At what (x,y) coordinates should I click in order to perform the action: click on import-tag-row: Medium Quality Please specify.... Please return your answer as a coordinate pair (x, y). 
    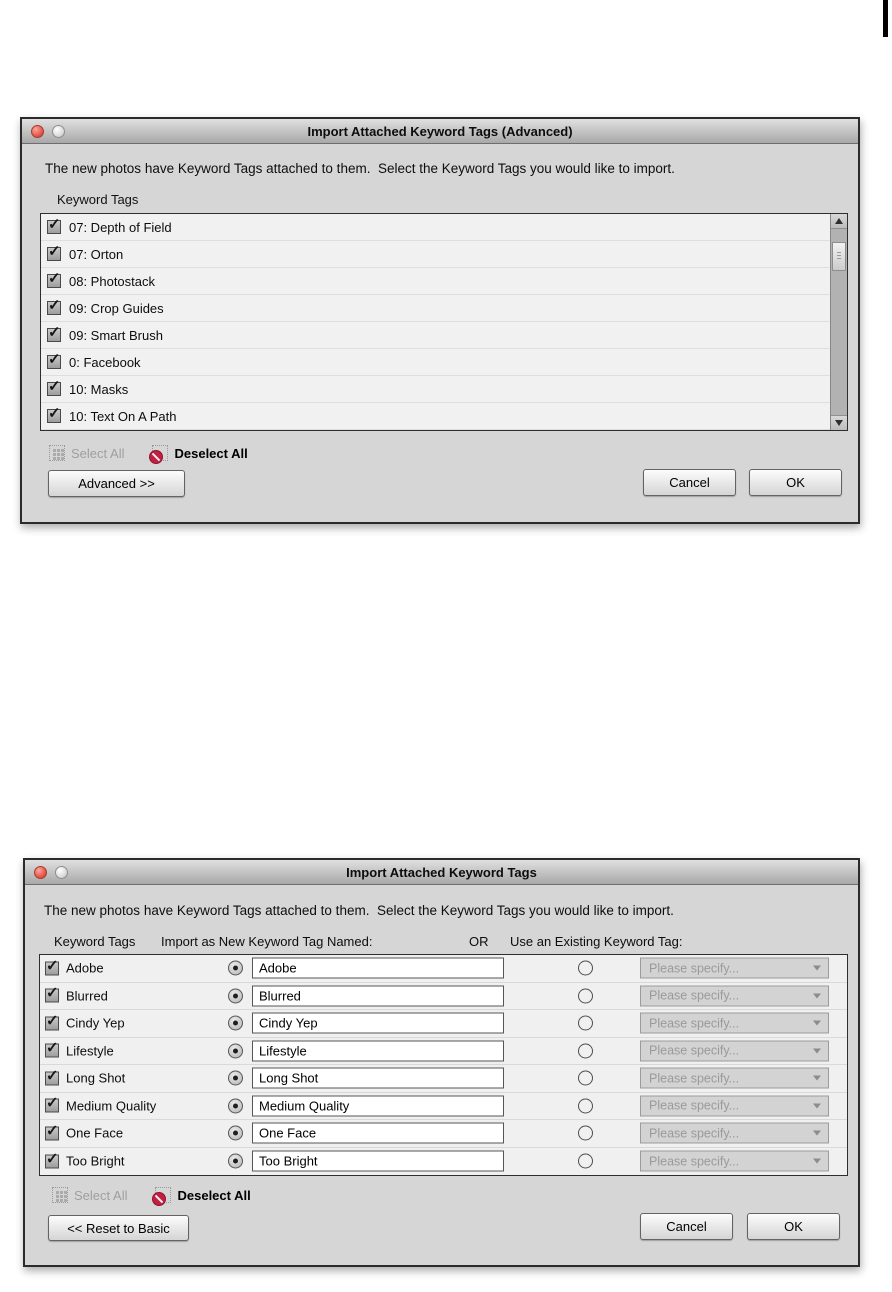
    Looking at the image, I should click on (443, 1106).